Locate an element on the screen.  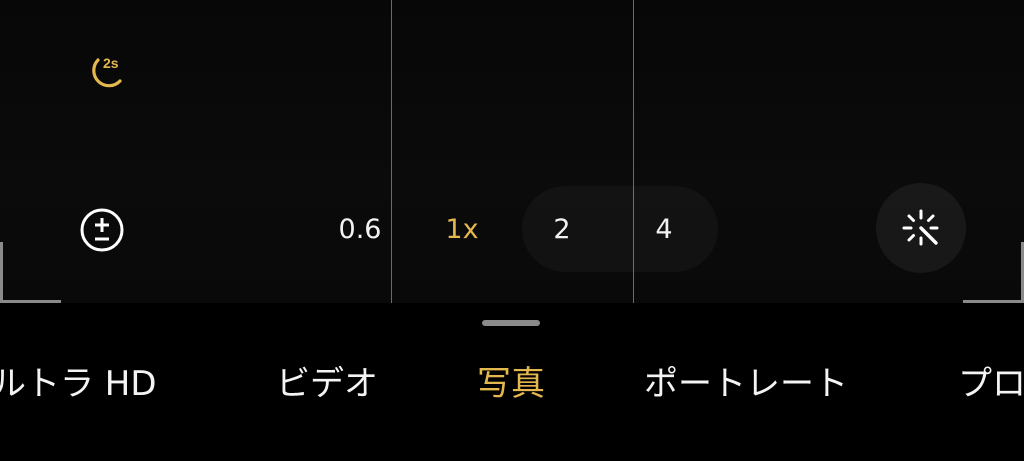
zoom-1x-button: 1x is located at coordinates (462, 230).